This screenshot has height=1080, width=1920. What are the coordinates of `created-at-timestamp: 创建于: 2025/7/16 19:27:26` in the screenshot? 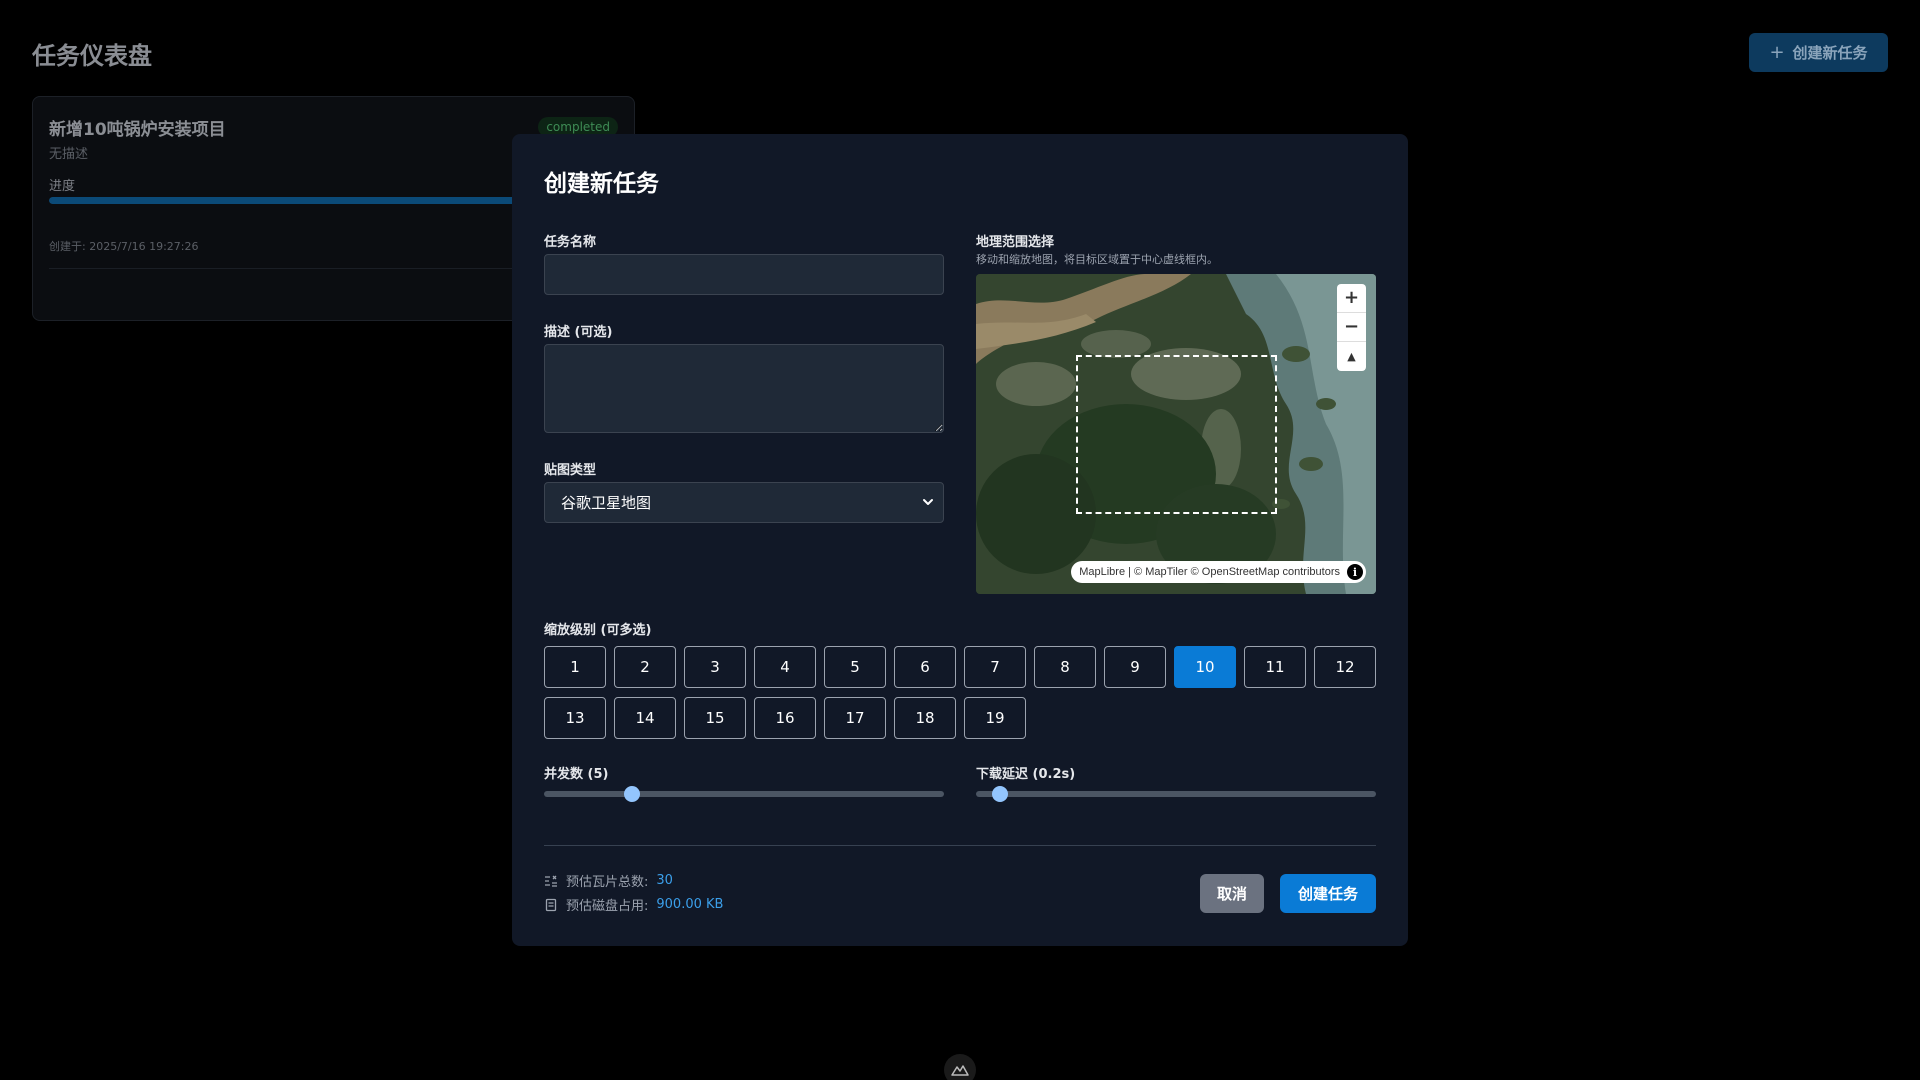 It's located at (124, 246).